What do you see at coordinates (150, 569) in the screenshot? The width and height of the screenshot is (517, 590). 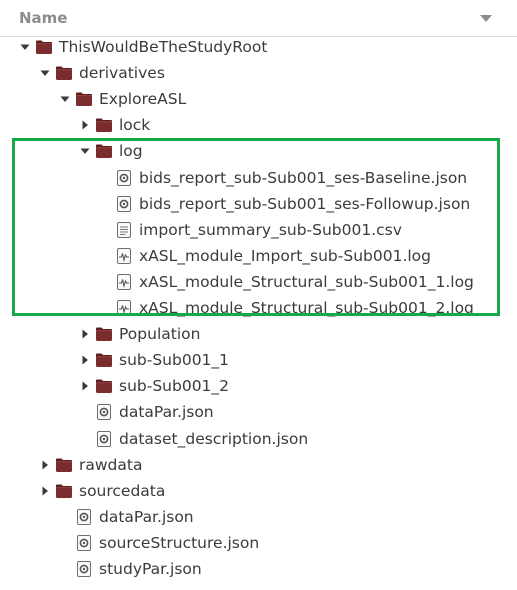 I see `tree-item-label: studyPar.json` at bounding box center [150, 569].